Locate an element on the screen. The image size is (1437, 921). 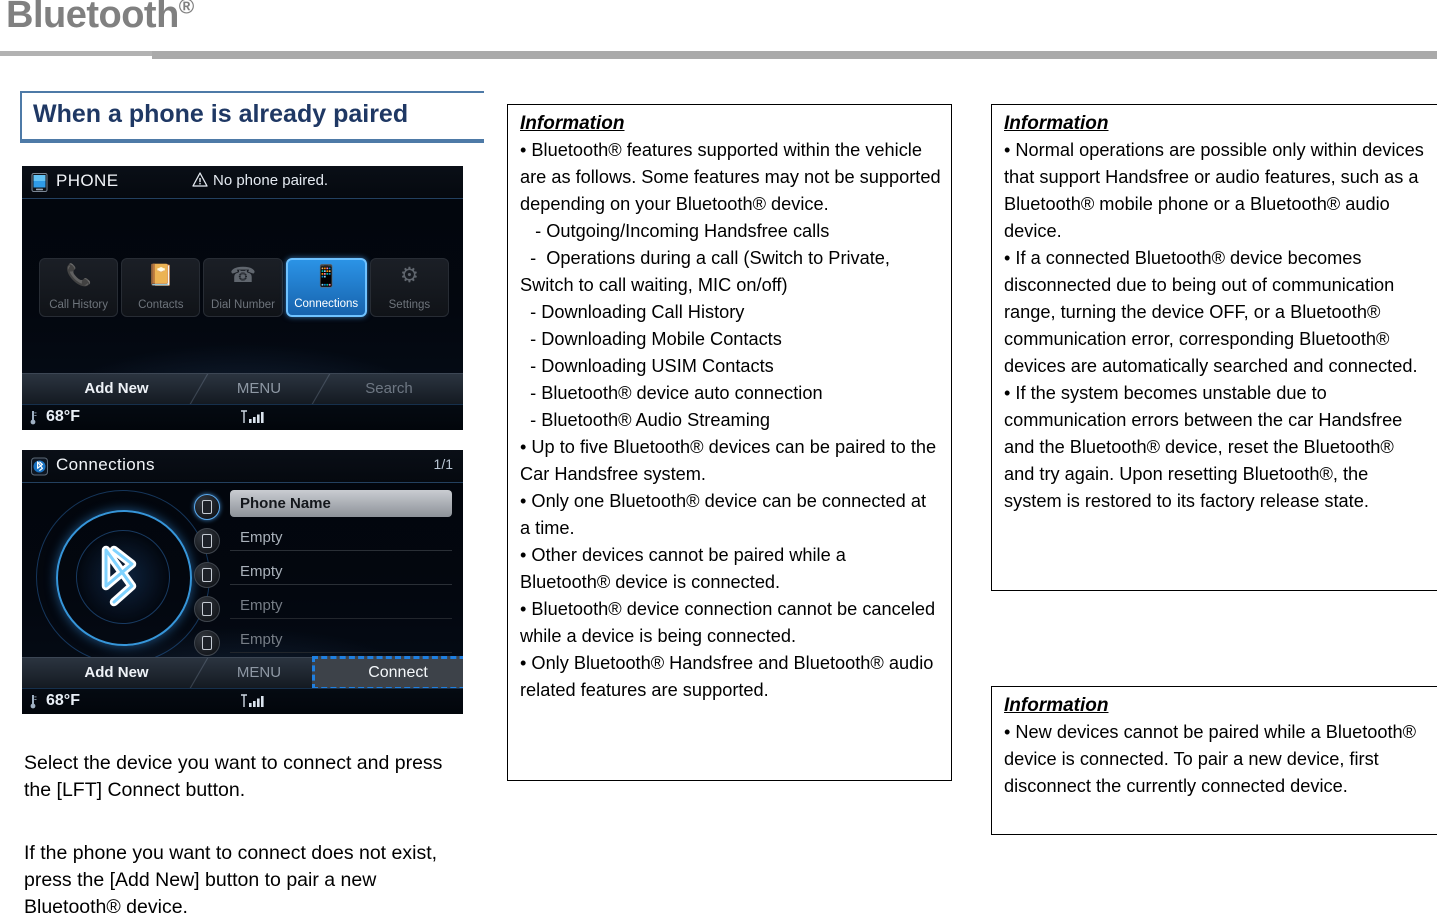
section-heading: When a phone is already paired is located at coordinates (252, 117).